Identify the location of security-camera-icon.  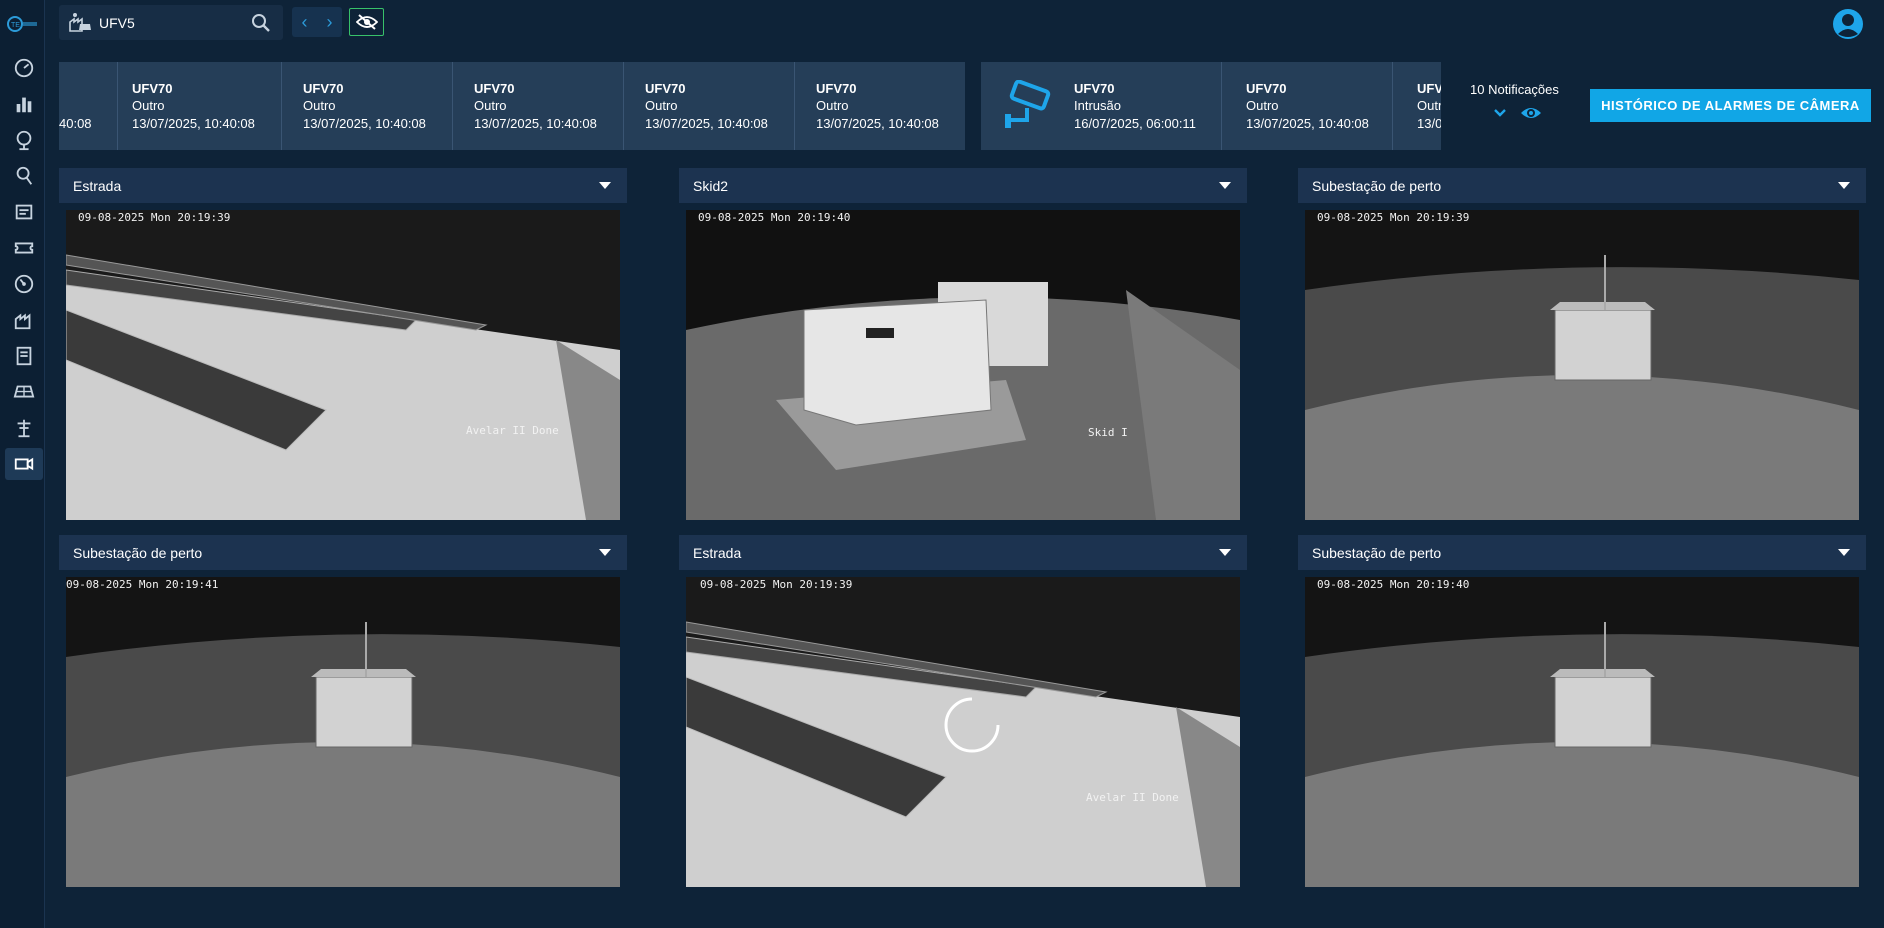
(1028, 104).